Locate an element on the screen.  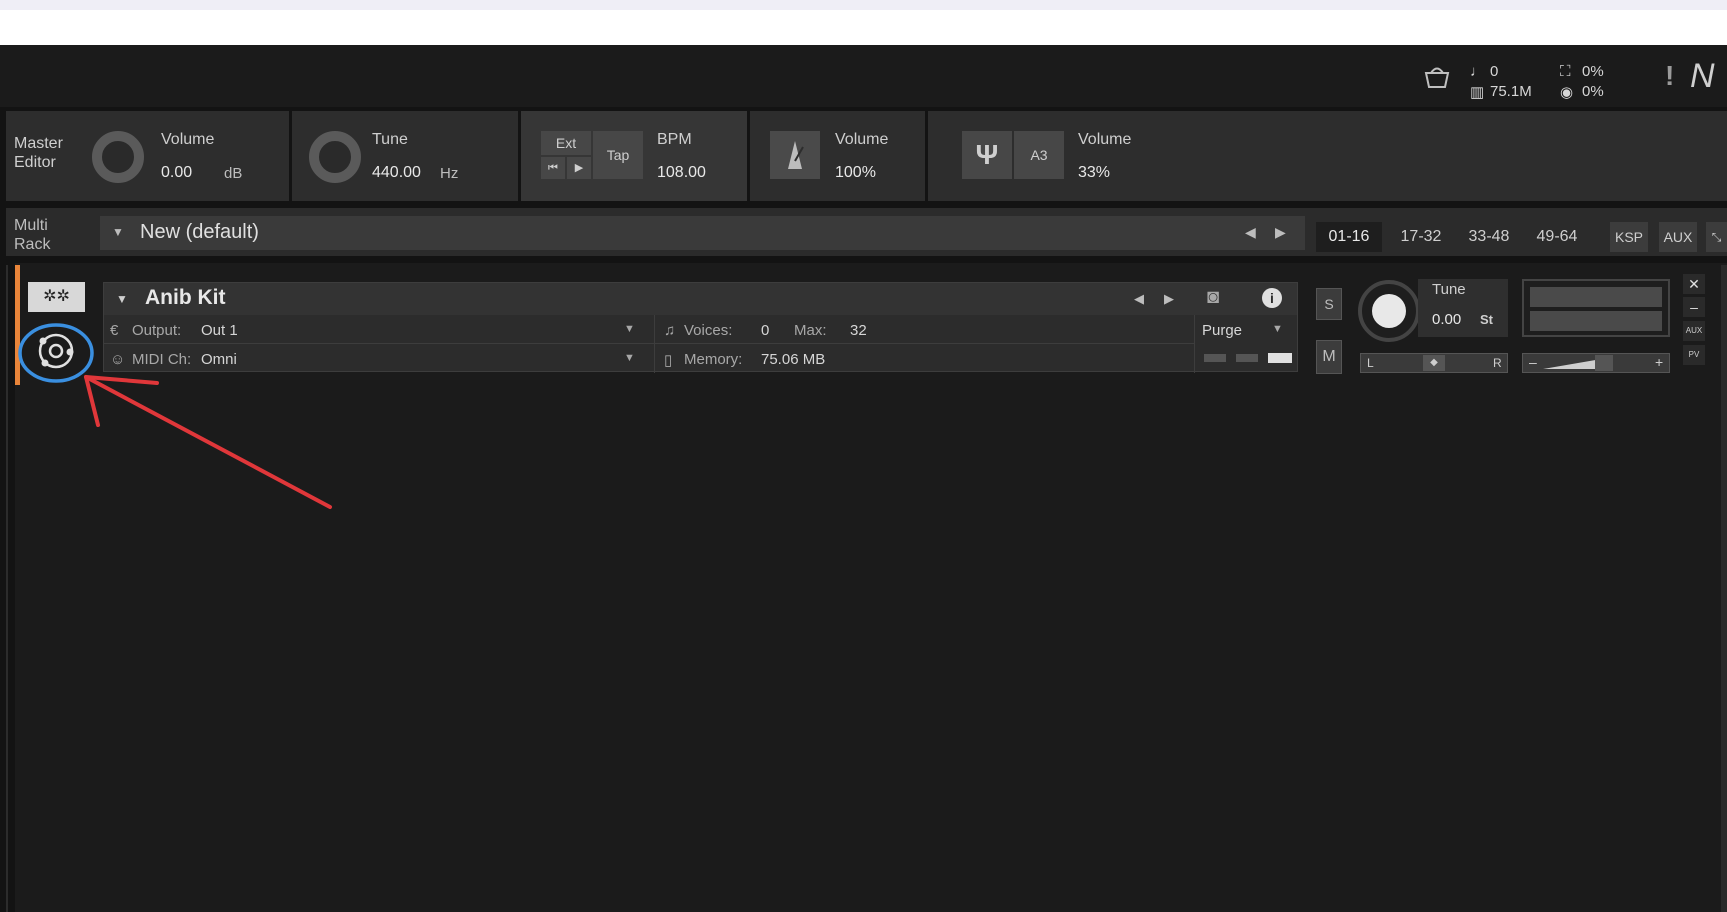
annotation-blue-circle is located at coordinates (56, 353).